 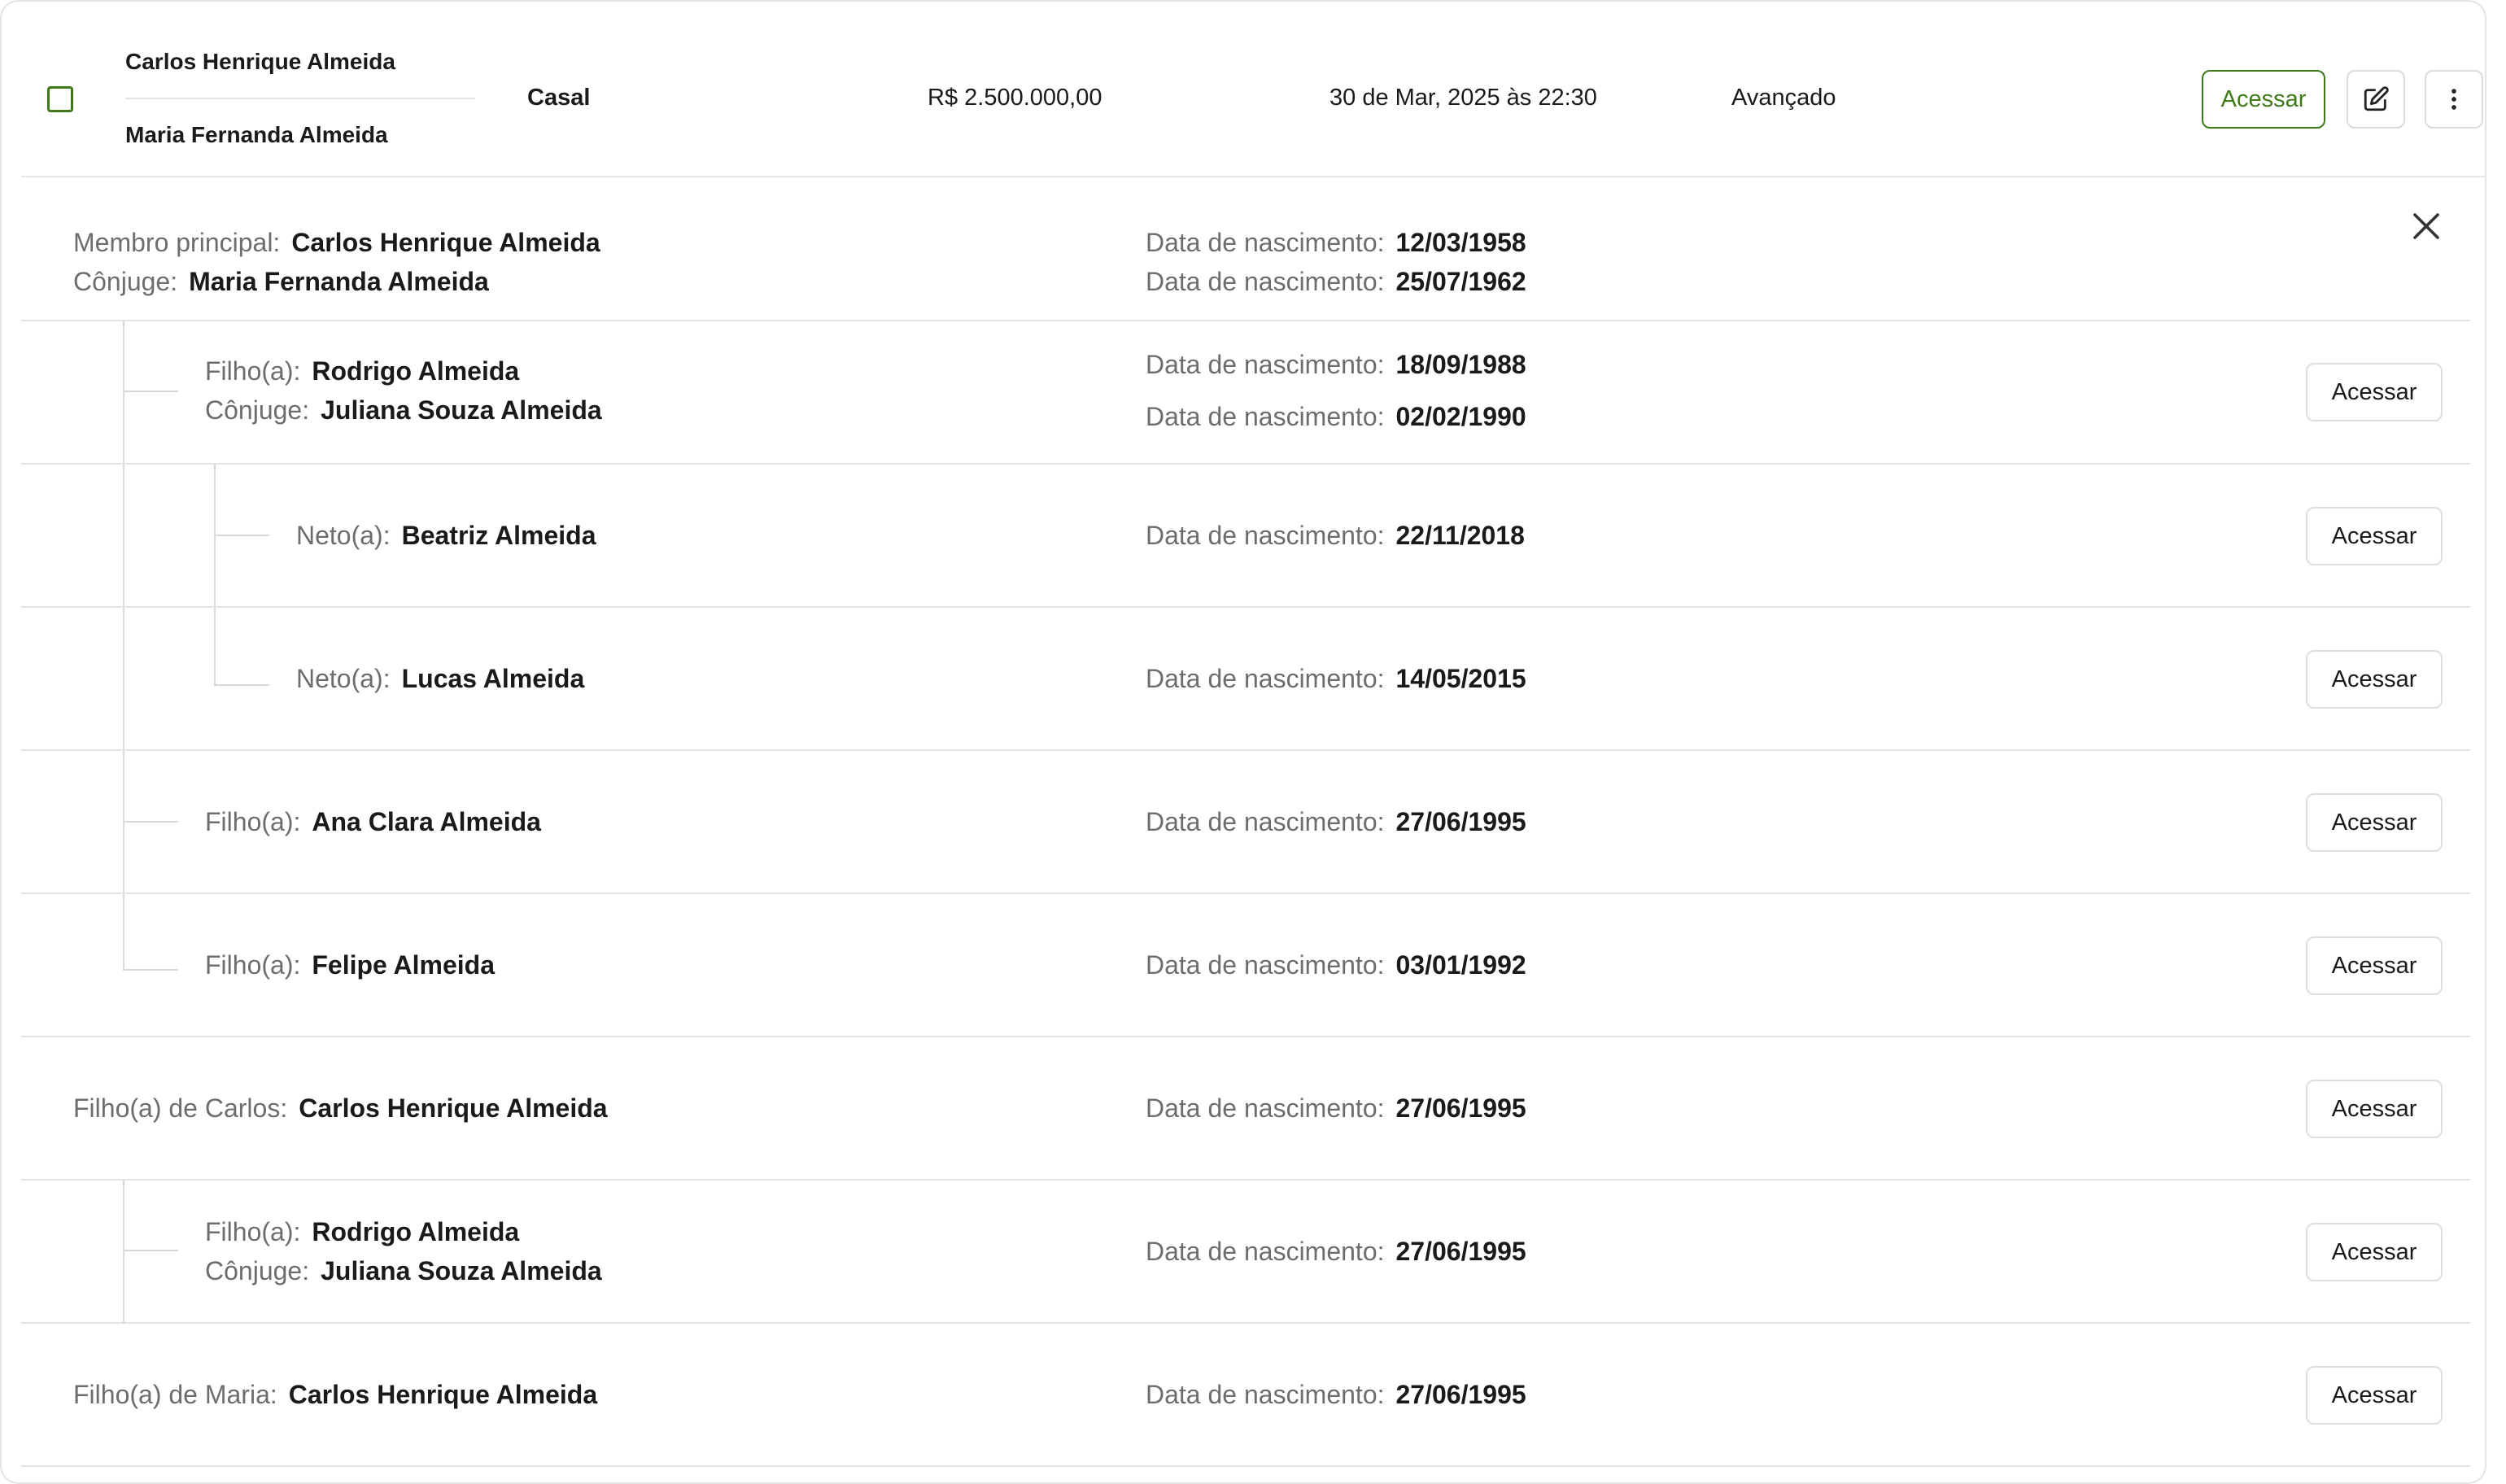 I want to click on patrimony-value: R$ 2.500.000,00, so click(x=1015, y=98).